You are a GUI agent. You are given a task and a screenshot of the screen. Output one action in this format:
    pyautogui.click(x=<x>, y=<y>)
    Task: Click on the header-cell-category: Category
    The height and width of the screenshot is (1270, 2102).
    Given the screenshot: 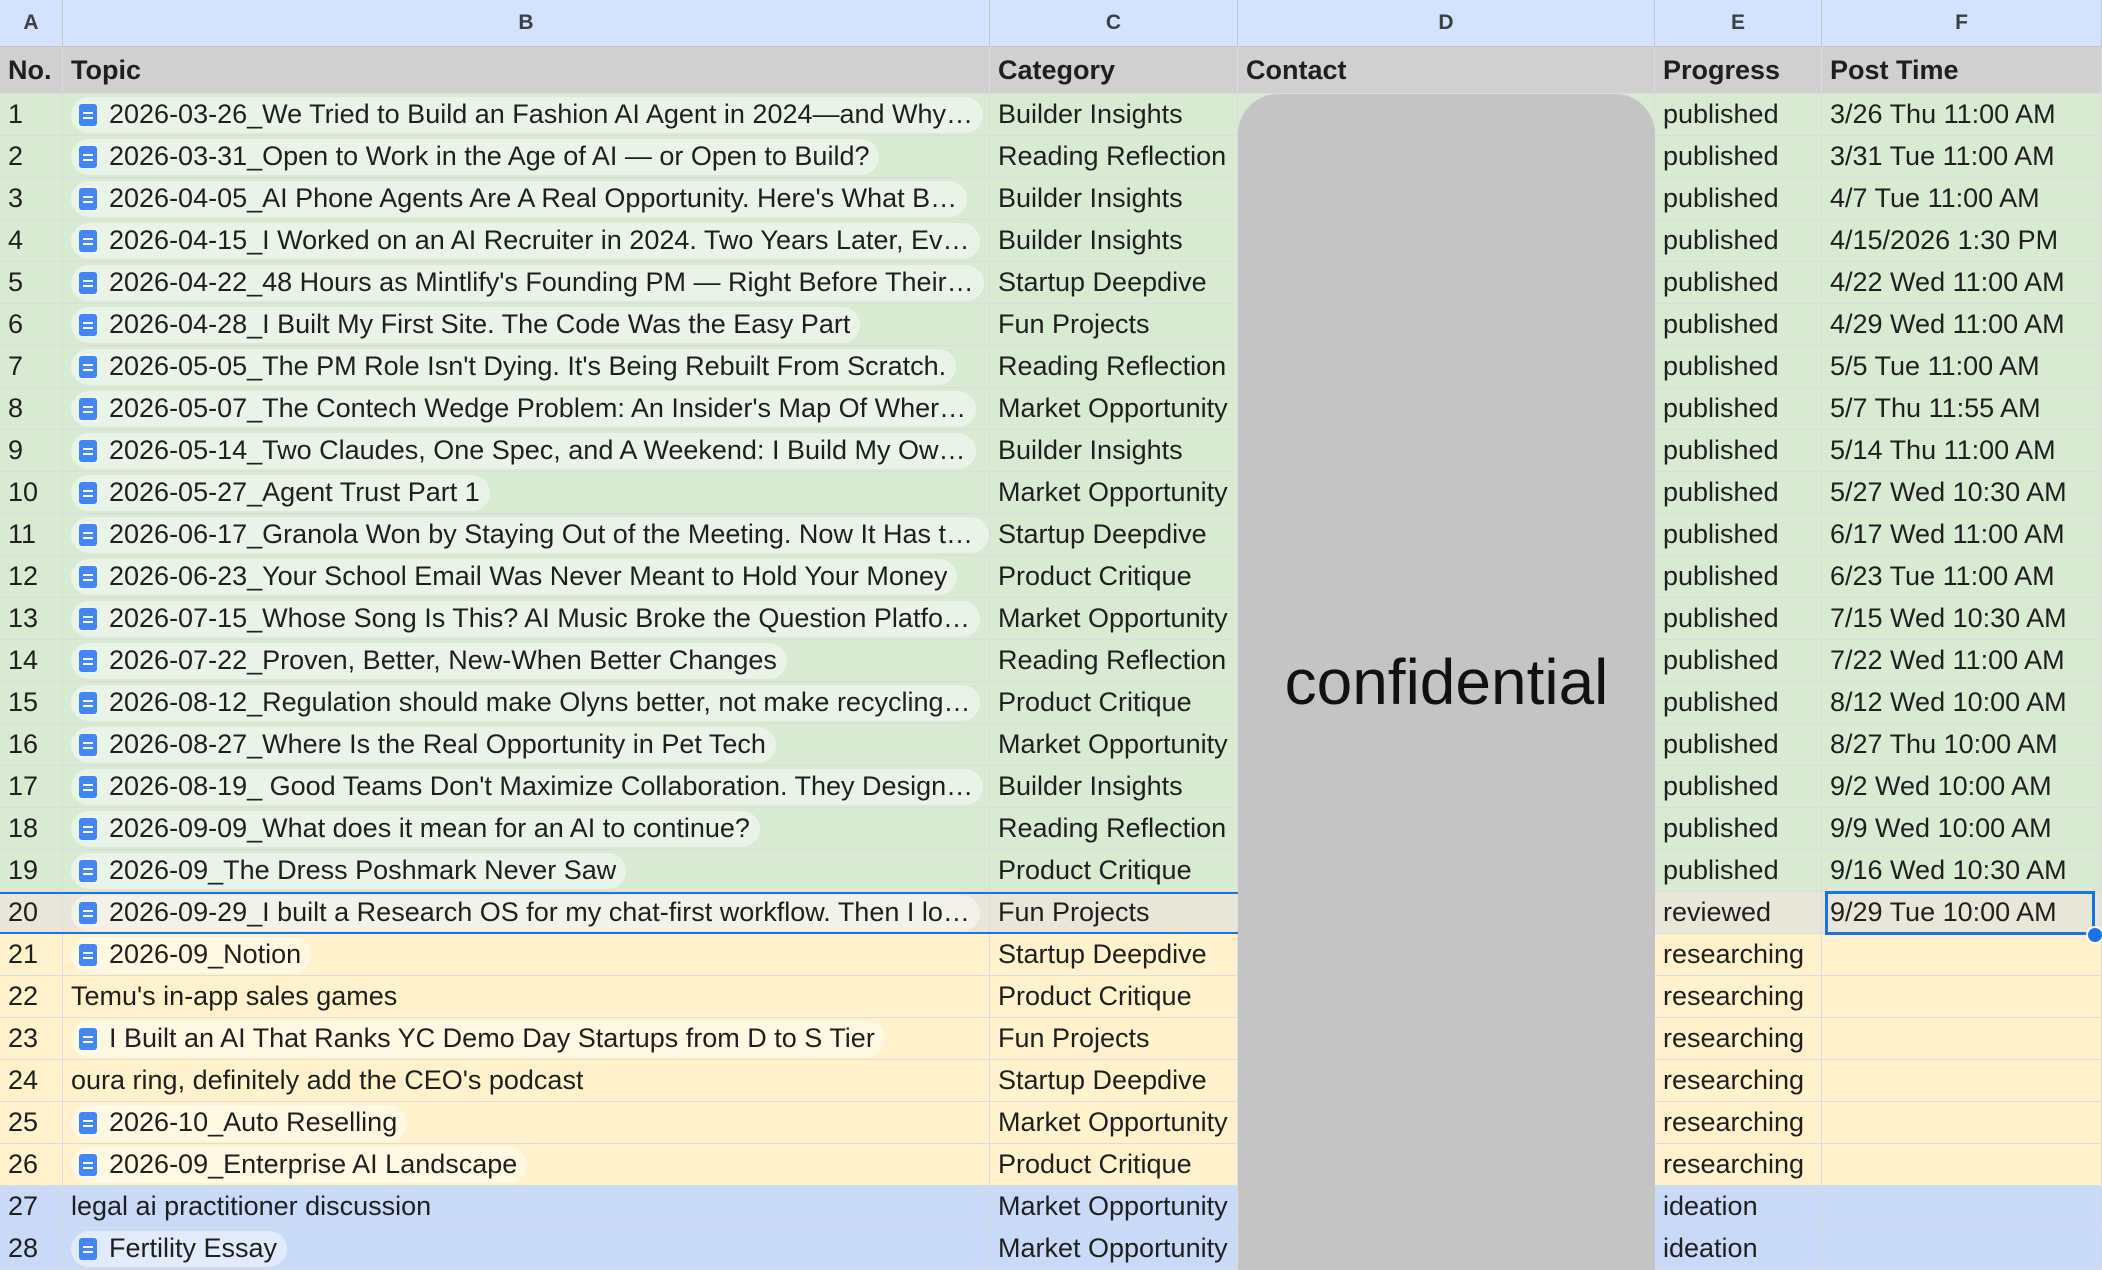 What is the action you would take?
    pyautogui.click(x=1114, y=70)
    